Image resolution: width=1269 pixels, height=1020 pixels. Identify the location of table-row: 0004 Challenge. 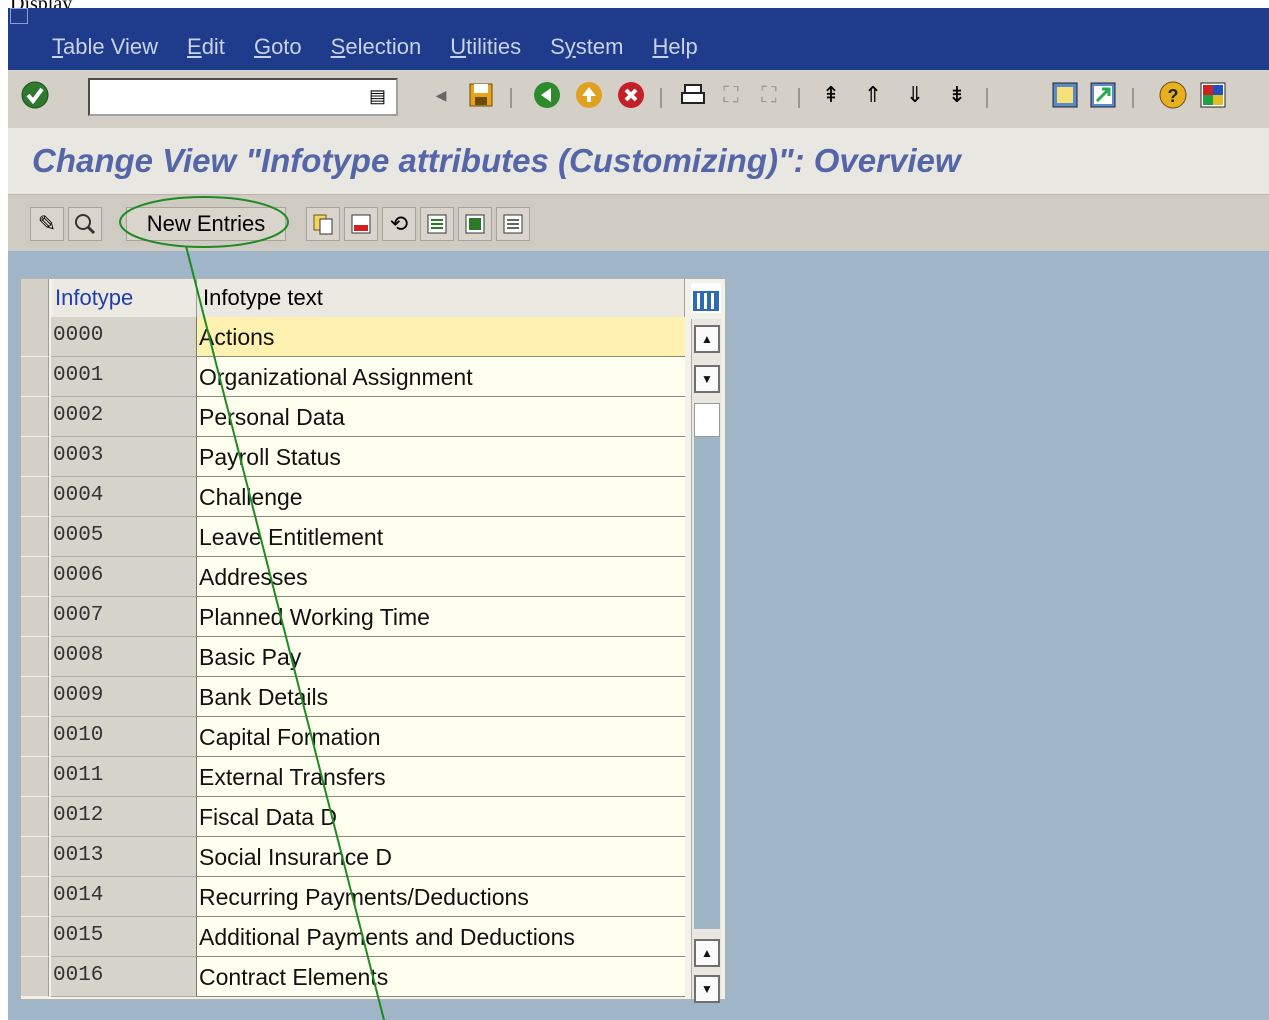
(353, 497).